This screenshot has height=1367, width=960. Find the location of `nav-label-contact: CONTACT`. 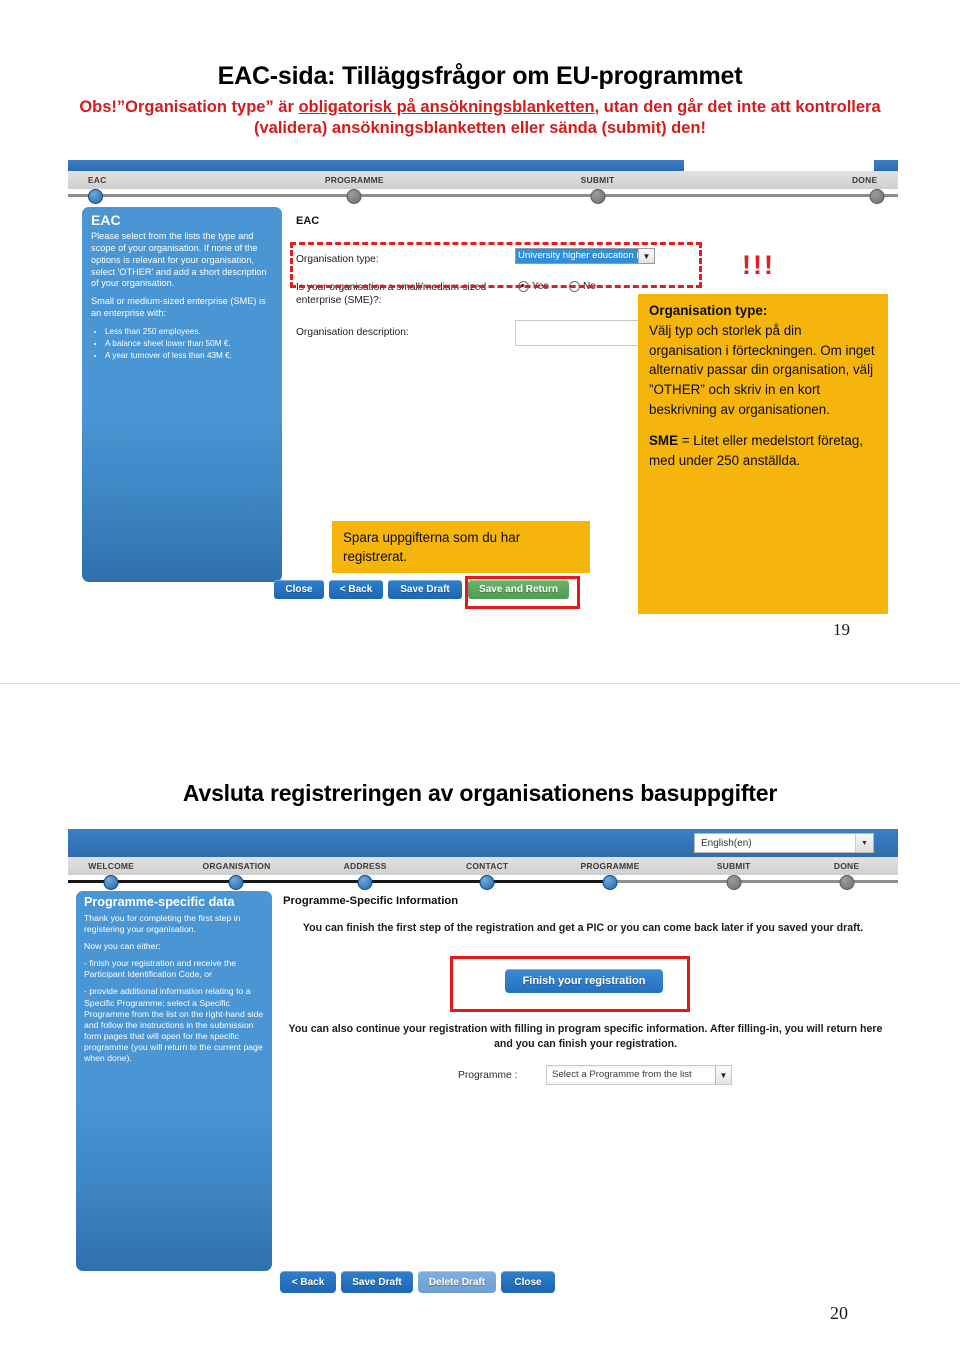

nav-label-contact: CONTACT is located at coordinates (487, 866).